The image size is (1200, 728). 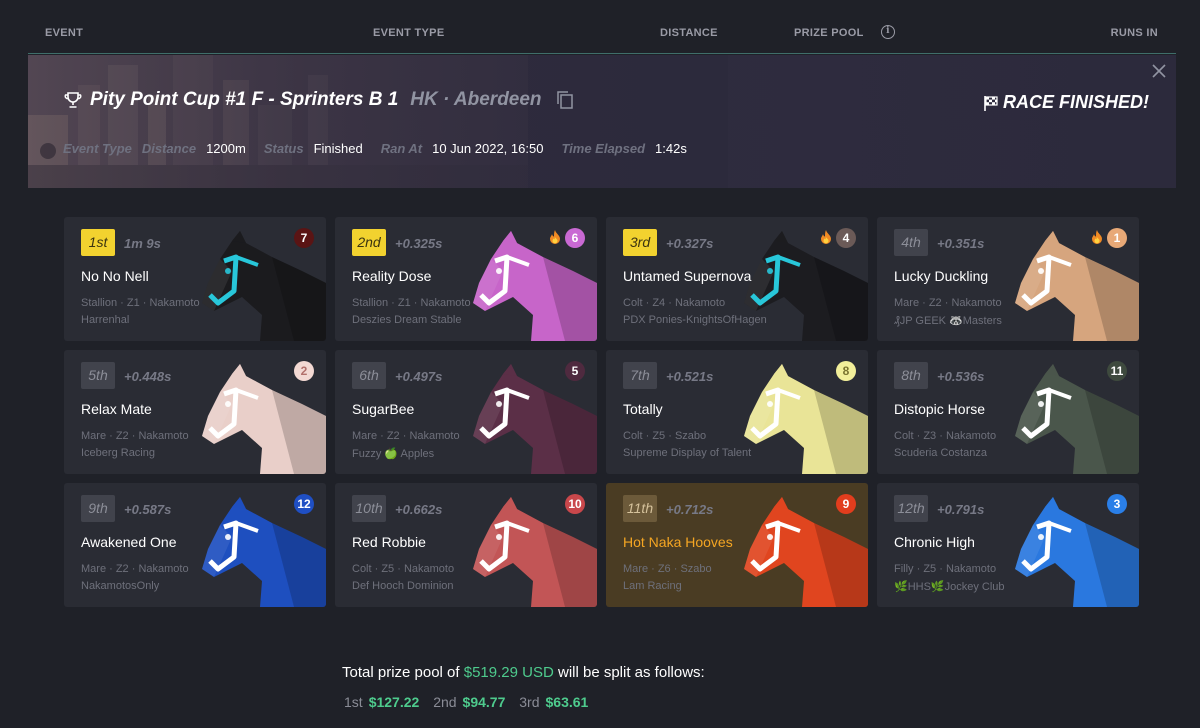 I want to click on column-runs-in: RUNS IN, so click(x=1134, y=33).